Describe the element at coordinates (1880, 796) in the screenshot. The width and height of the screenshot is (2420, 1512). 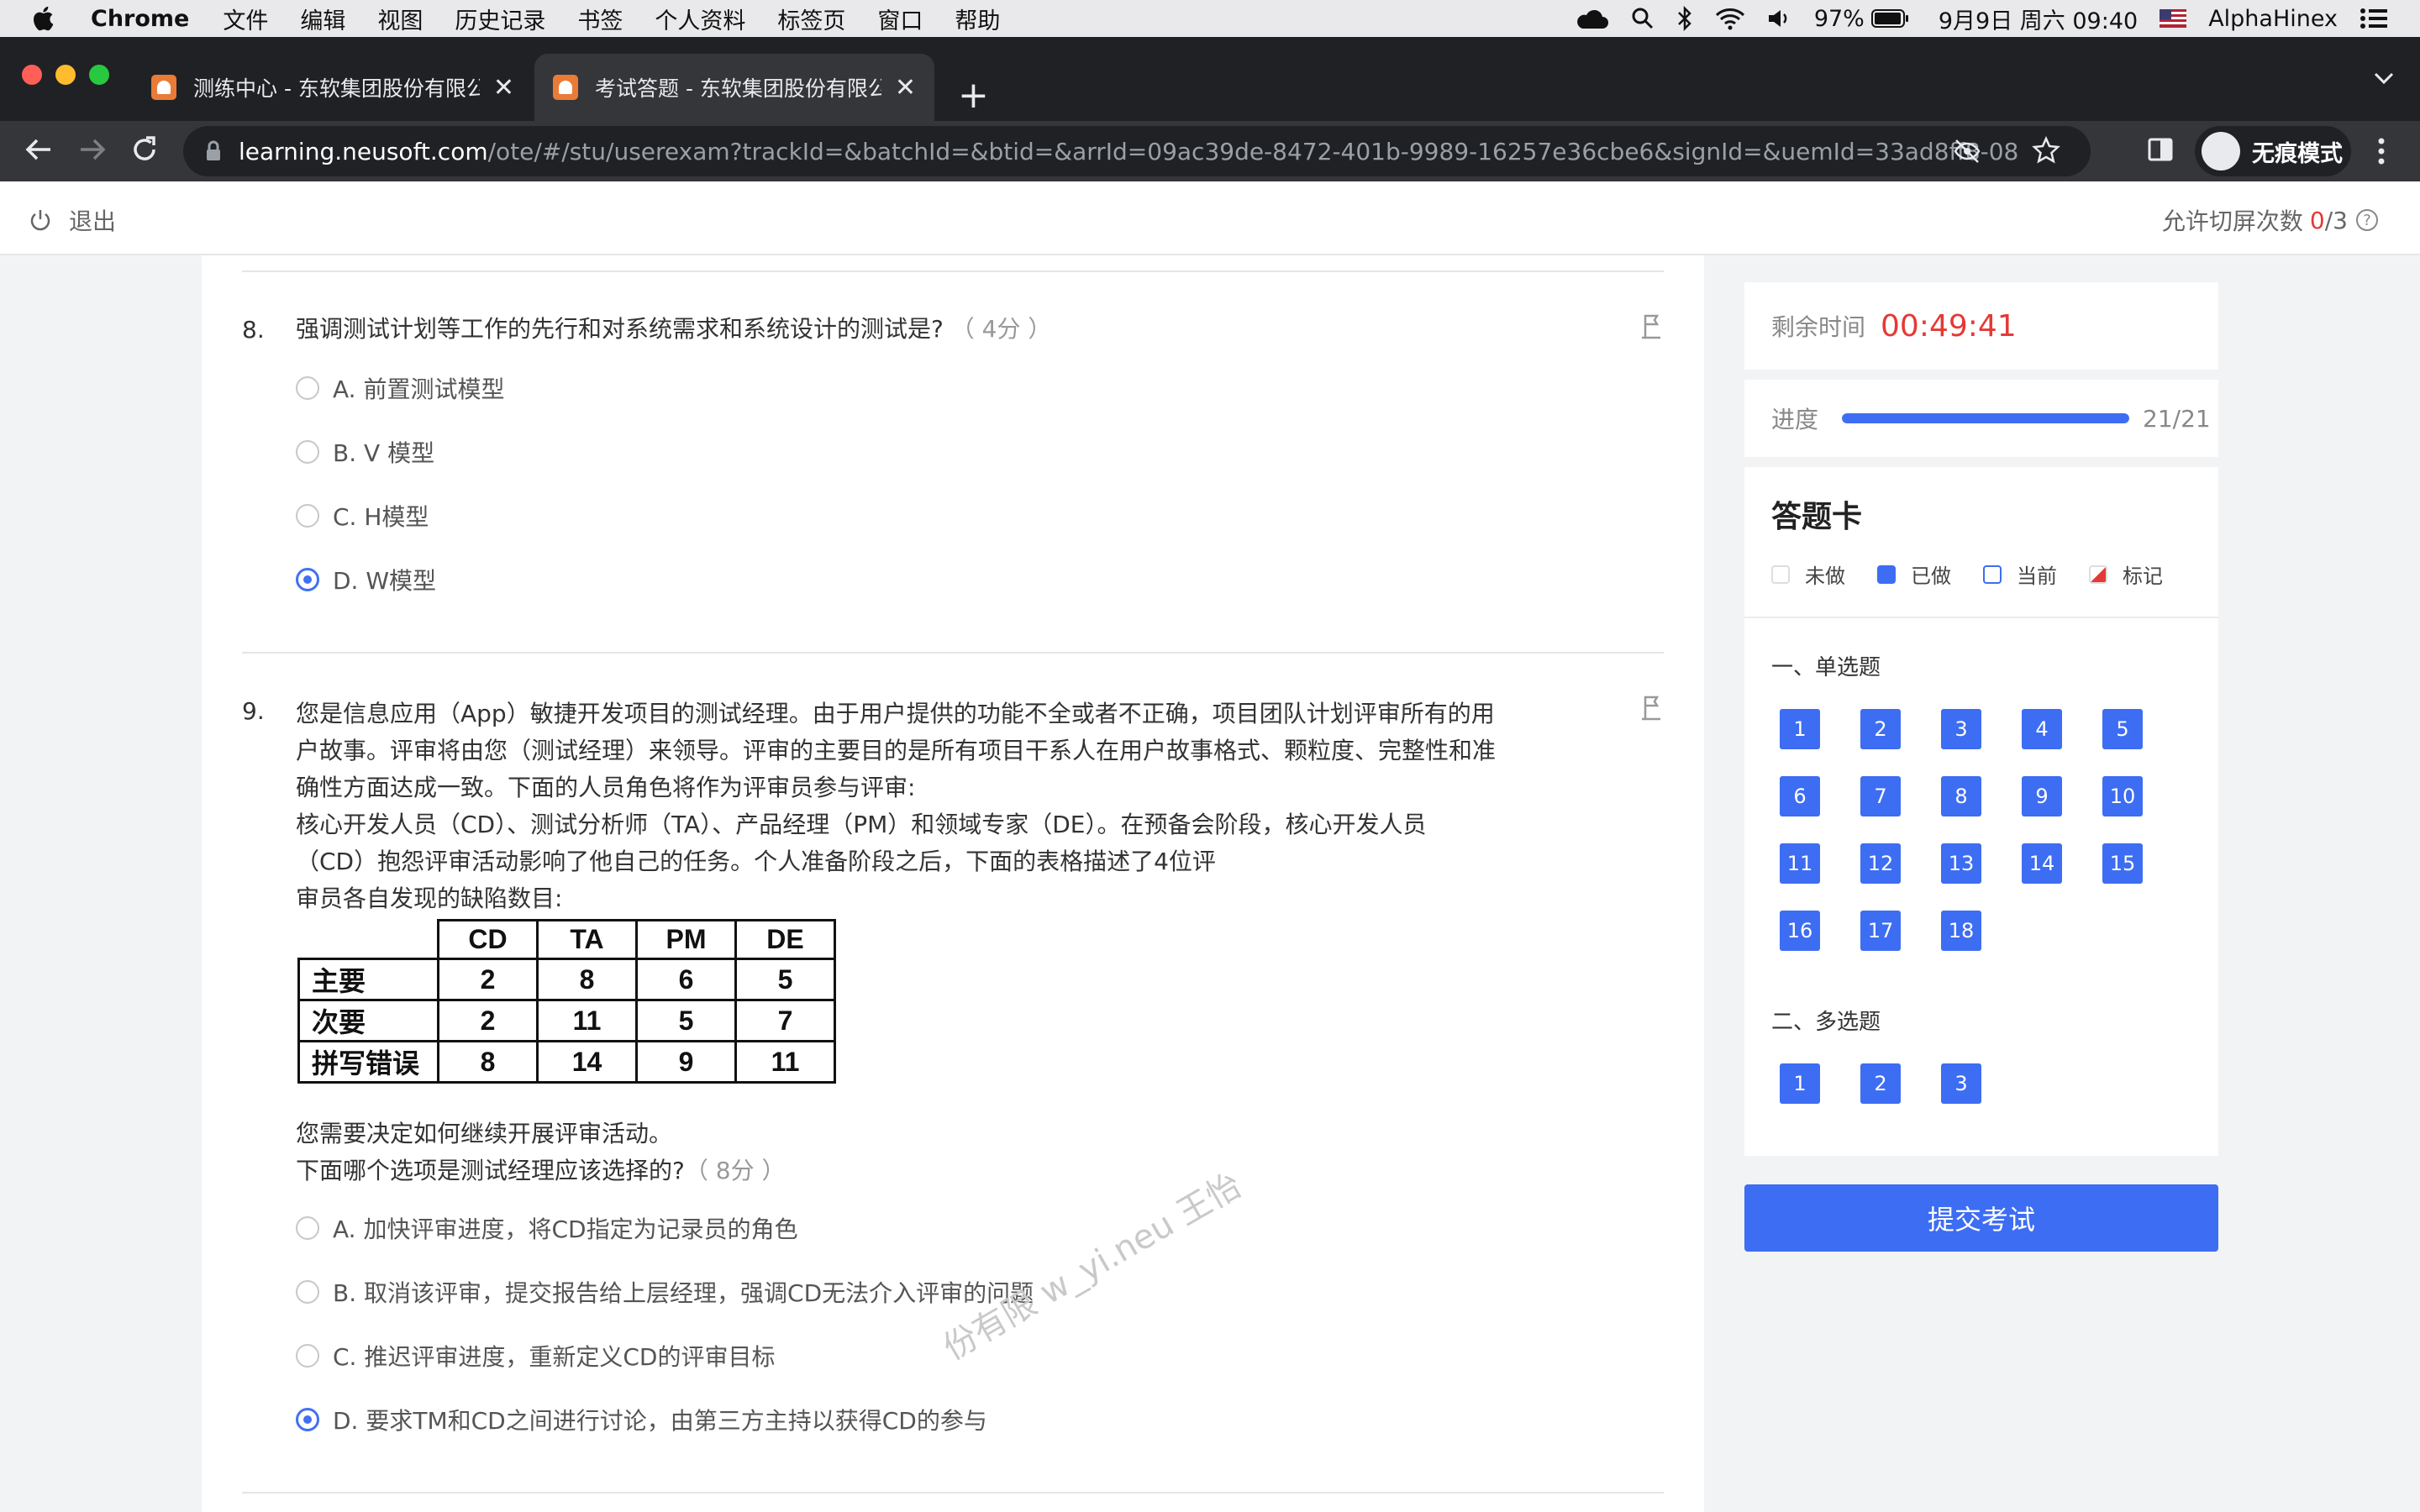
I see `single-choice-button-7: 7` at that location.